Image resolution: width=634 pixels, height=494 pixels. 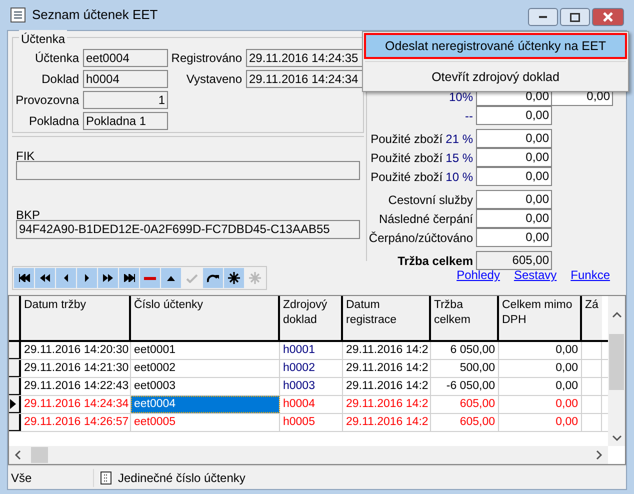 I want to click on readonly-field: 29.11.2016 14:24:34, so click(x=305, y=79).